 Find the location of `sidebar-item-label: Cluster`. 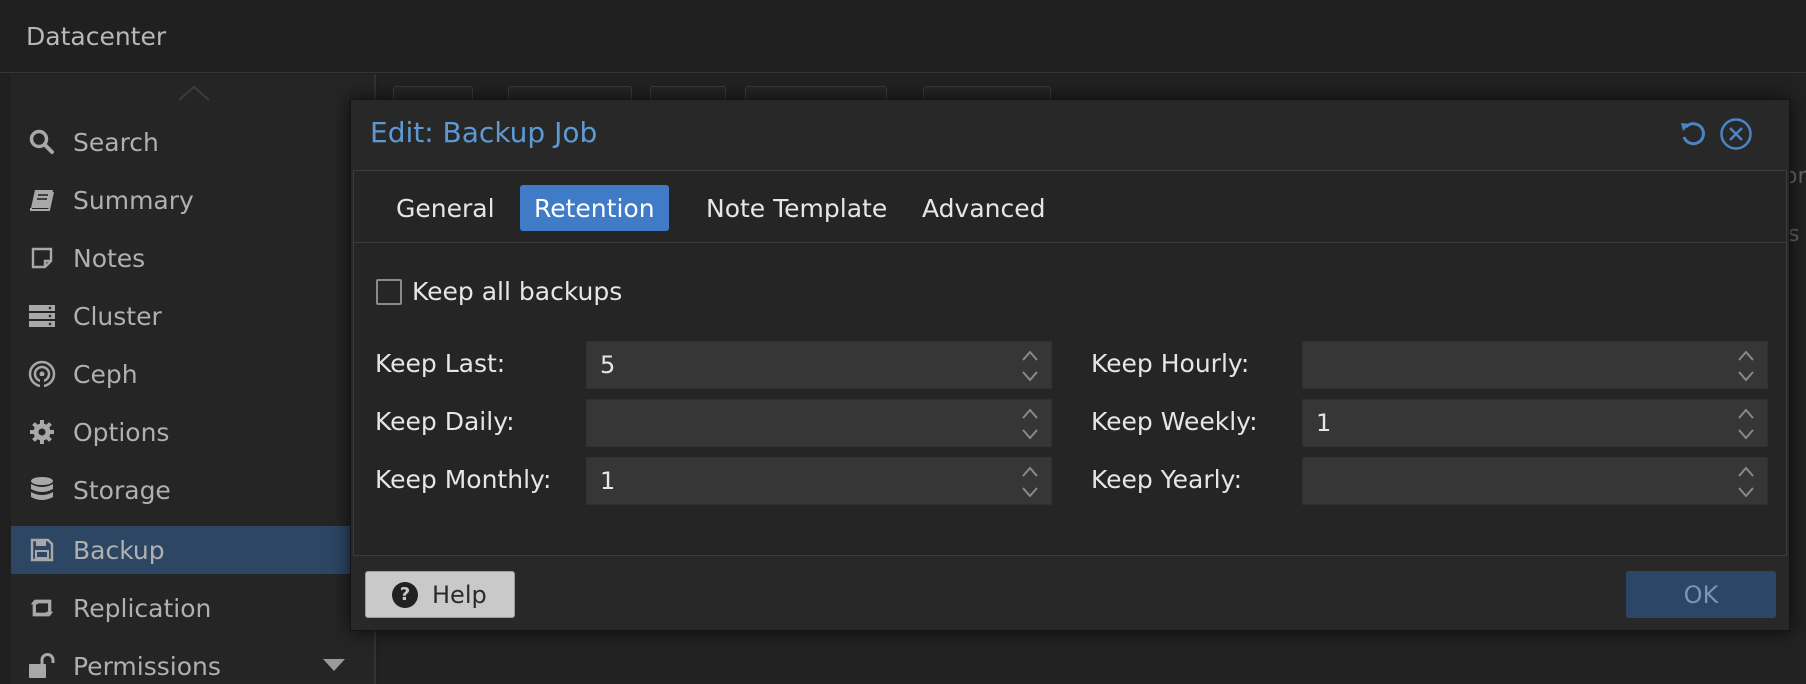

sidebar-item-label: Cluster is located at coordinates (117, 316).